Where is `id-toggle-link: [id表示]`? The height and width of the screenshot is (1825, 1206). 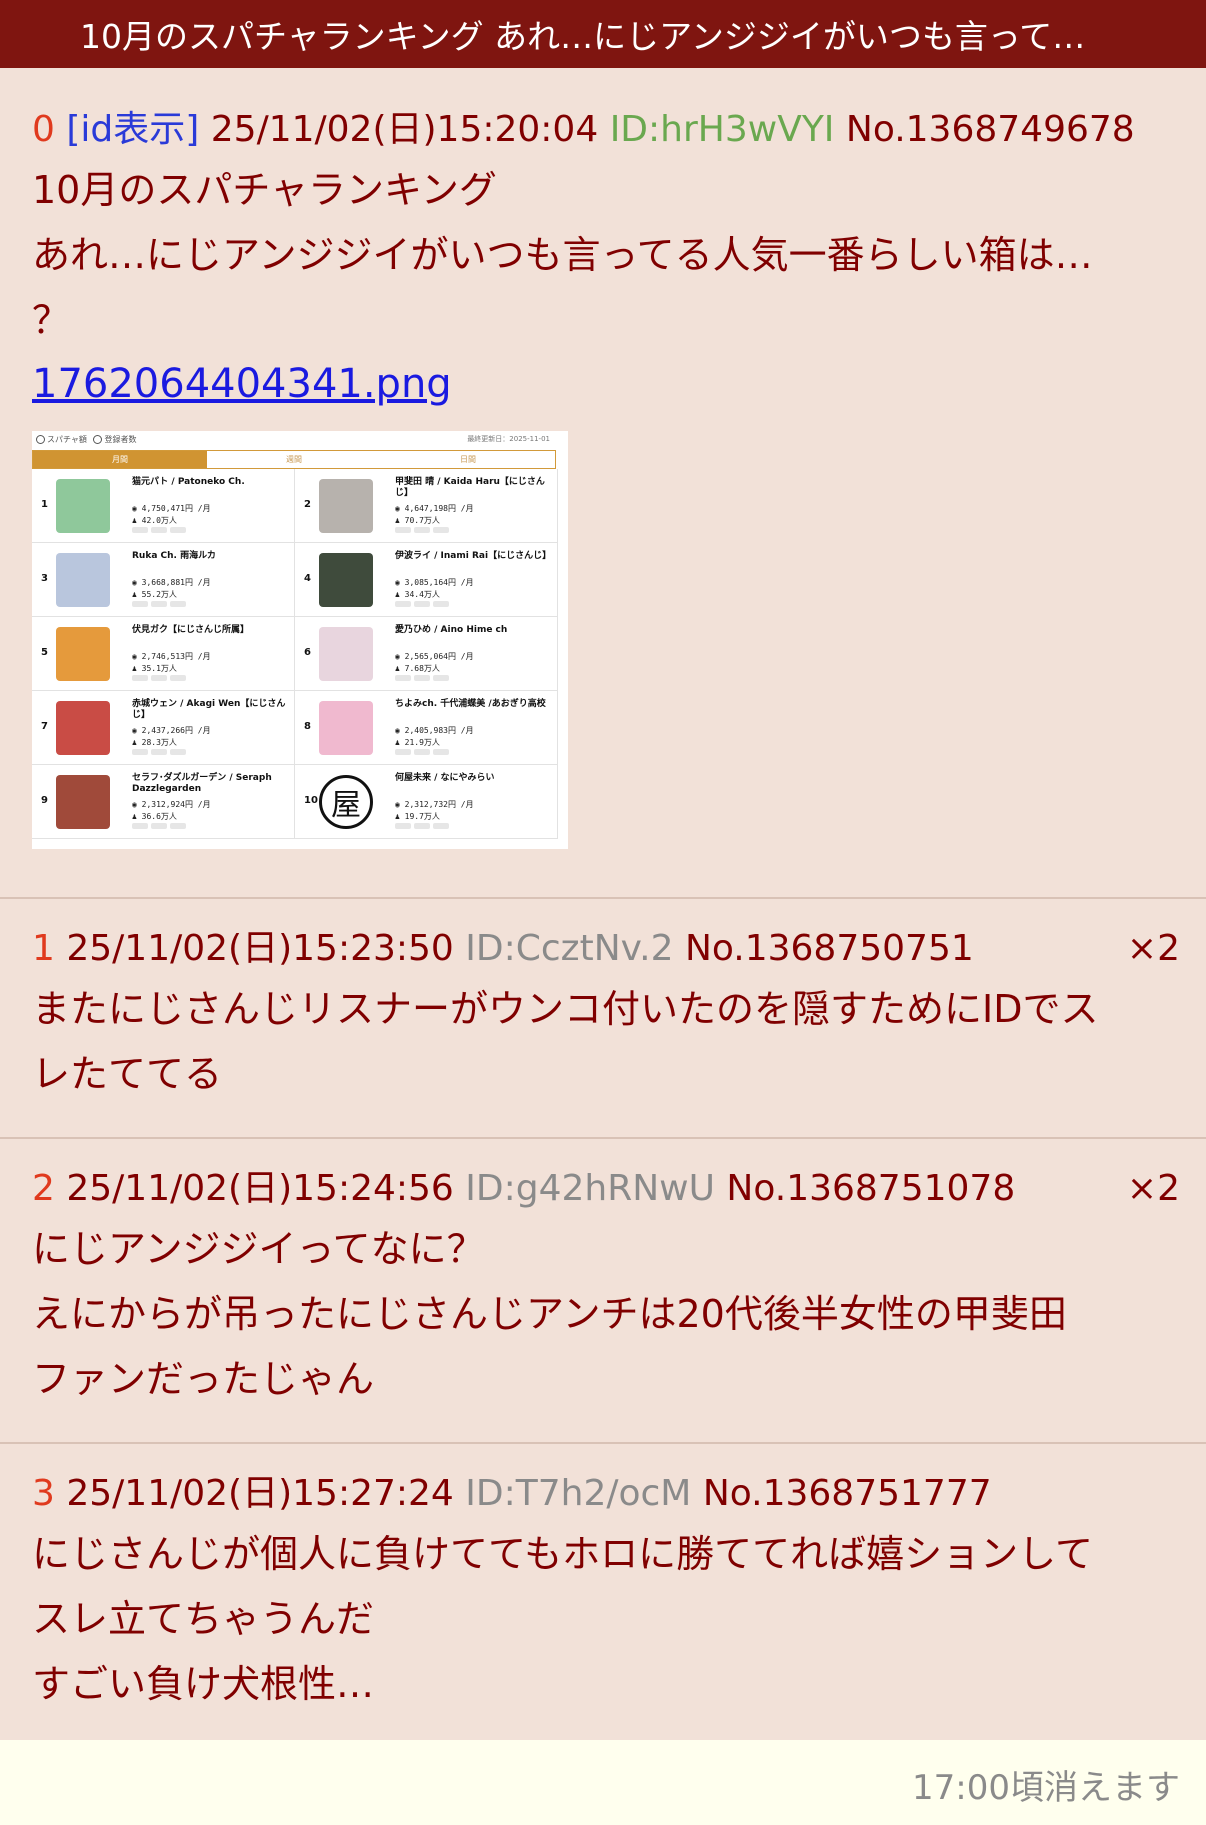 id-toggle-link: [id表示] is located at coordinates (132, 129).